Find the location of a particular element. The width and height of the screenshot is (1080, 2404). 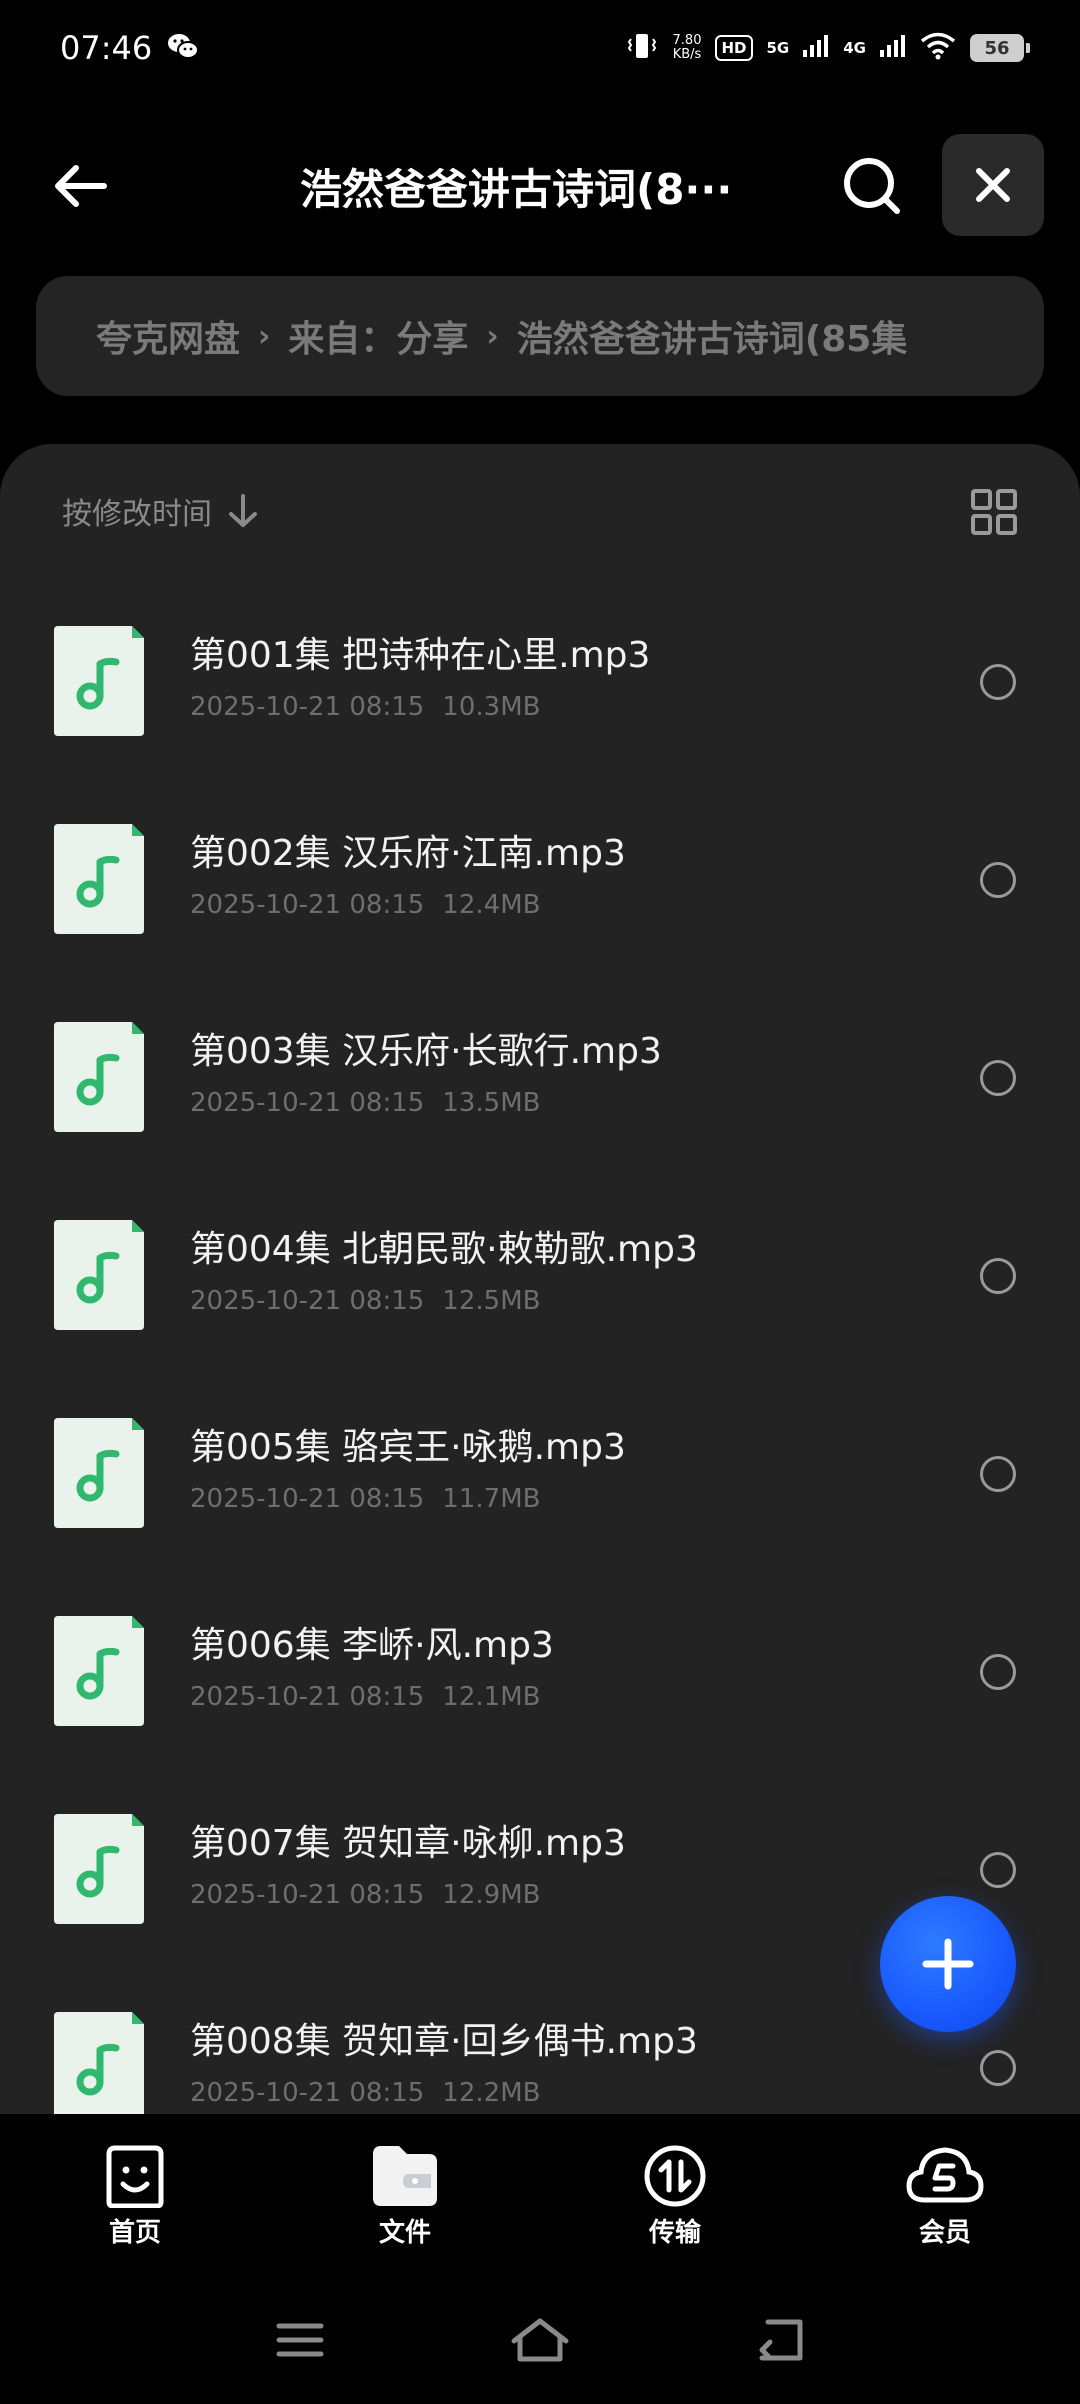

nav-transfer: 传输 is located at coordinates (675, 2196).